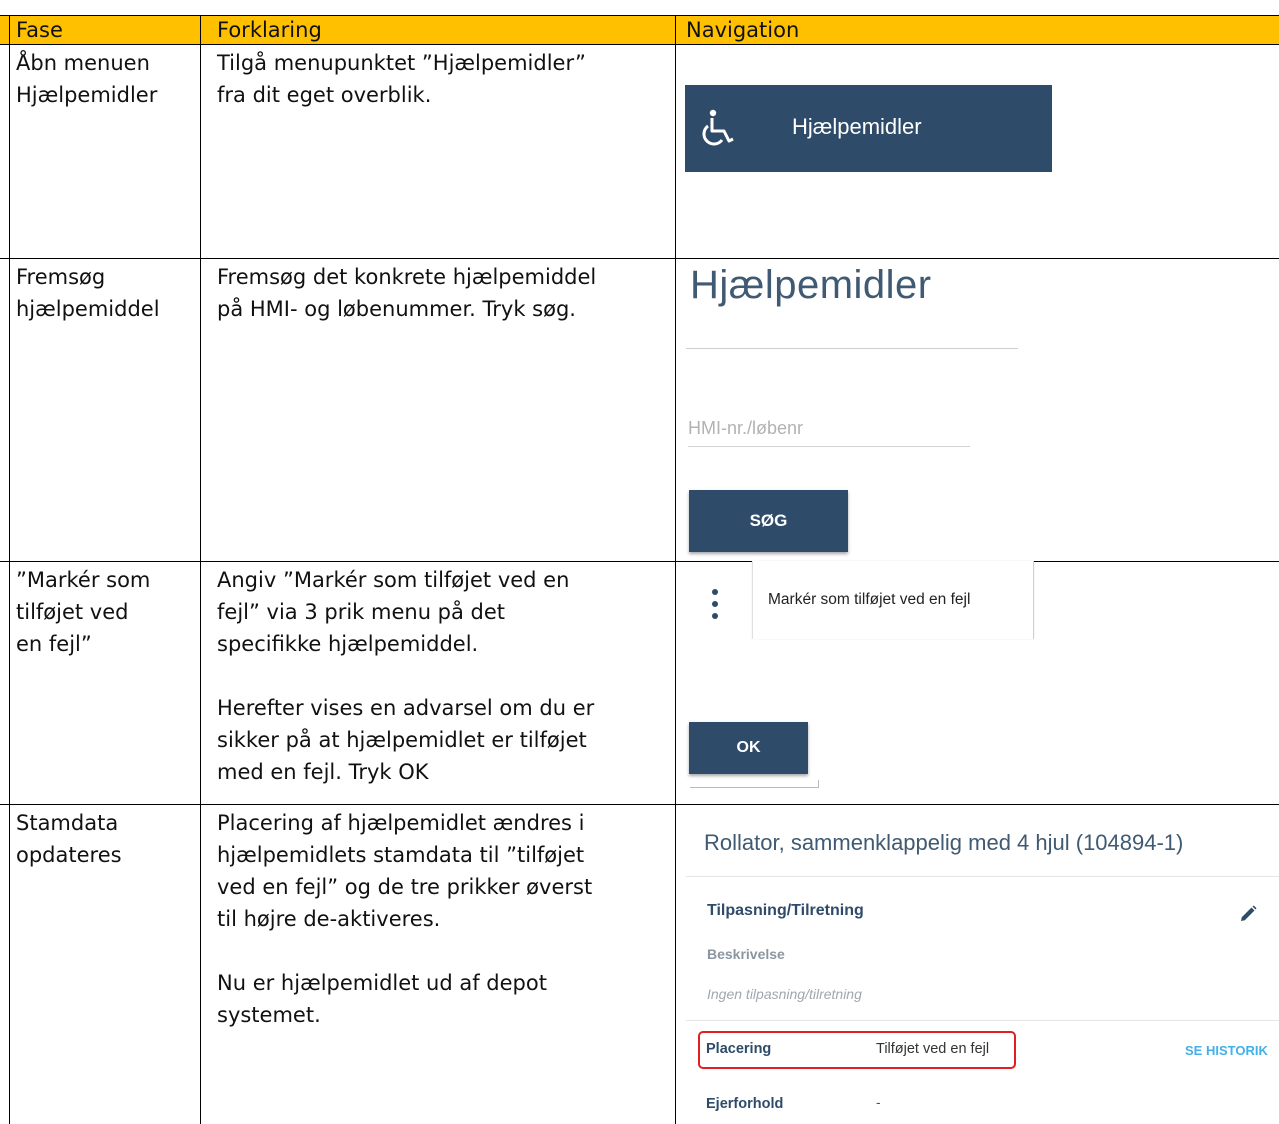  Describe the element at coordinates (785, 910) in the screenshot. I see `section-title: Tilpasning/Tilretning` at that location.